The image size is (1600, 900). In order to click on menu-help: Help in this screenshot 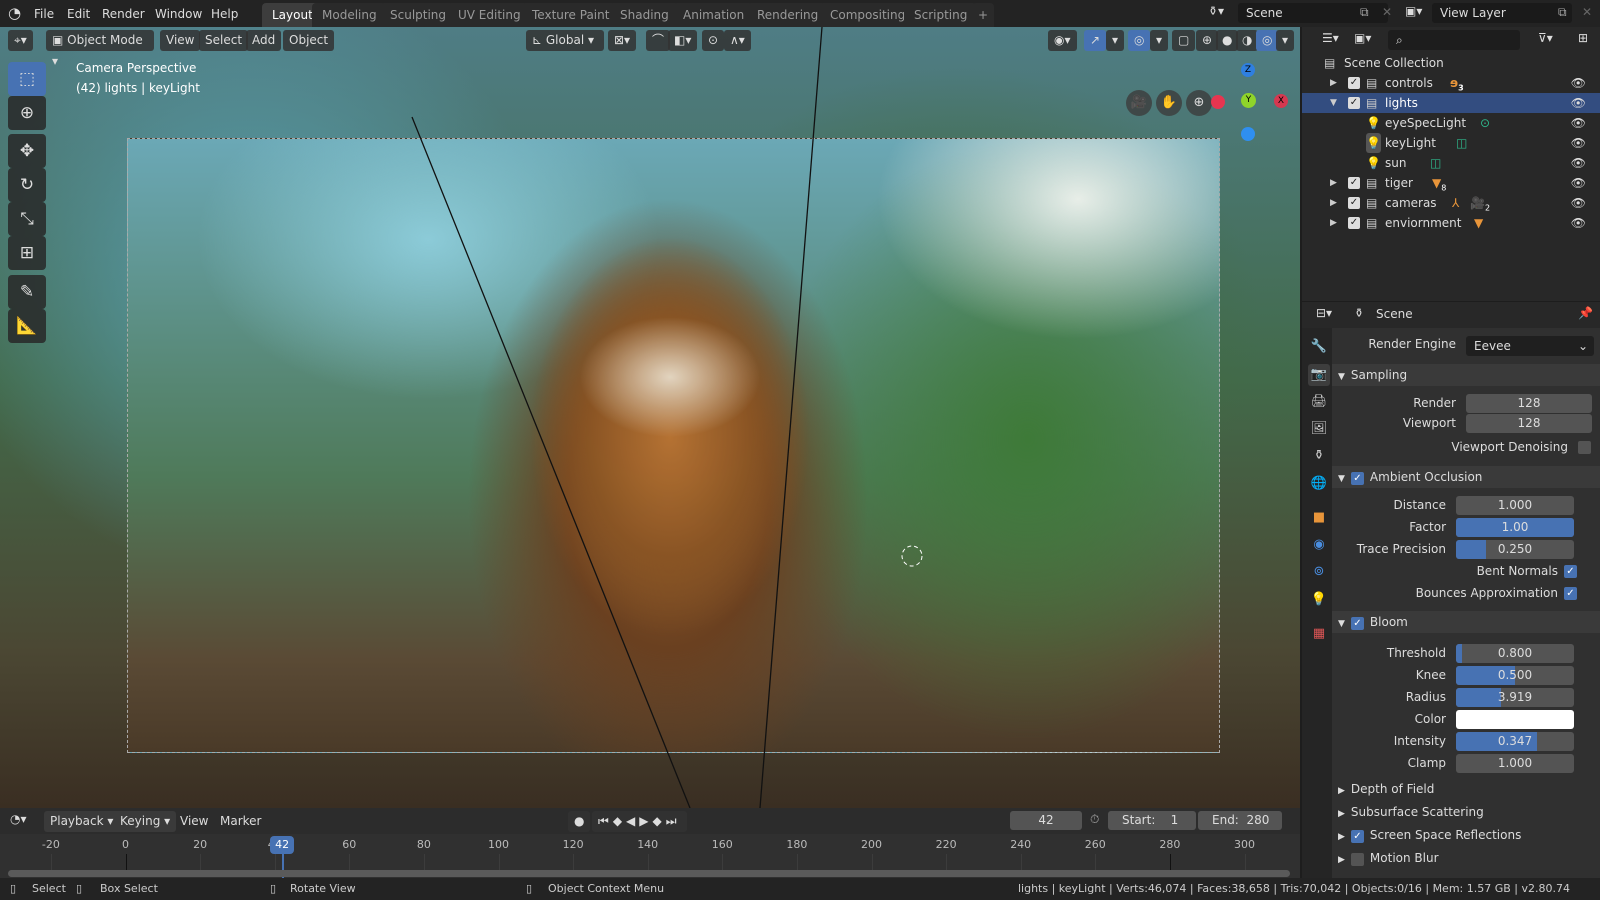, I will do `click(224, 14)`.